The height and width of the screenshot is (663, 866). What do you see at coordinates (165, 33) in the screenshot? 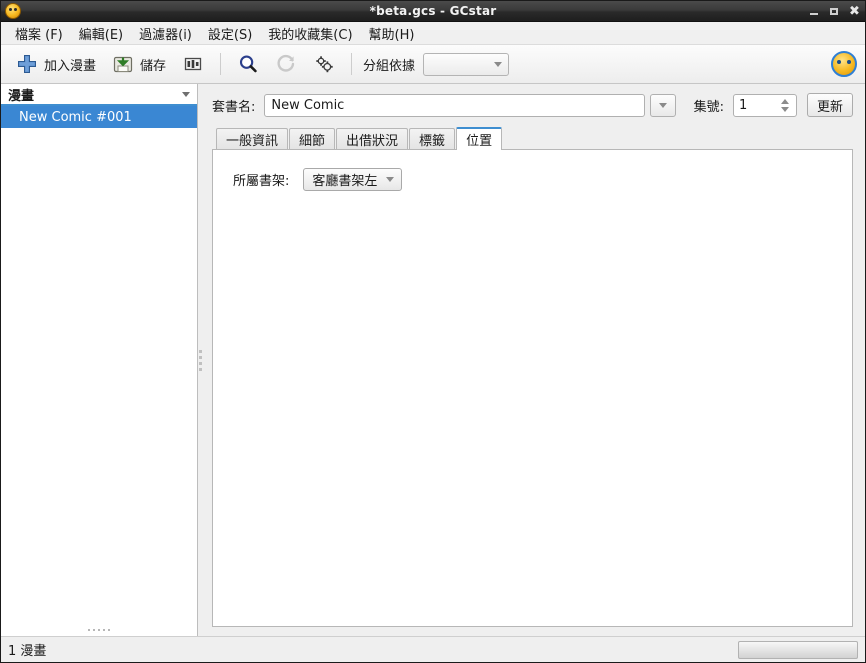
I see `menu-filter: 過濾器(i)` at bounding box center [165, 33].